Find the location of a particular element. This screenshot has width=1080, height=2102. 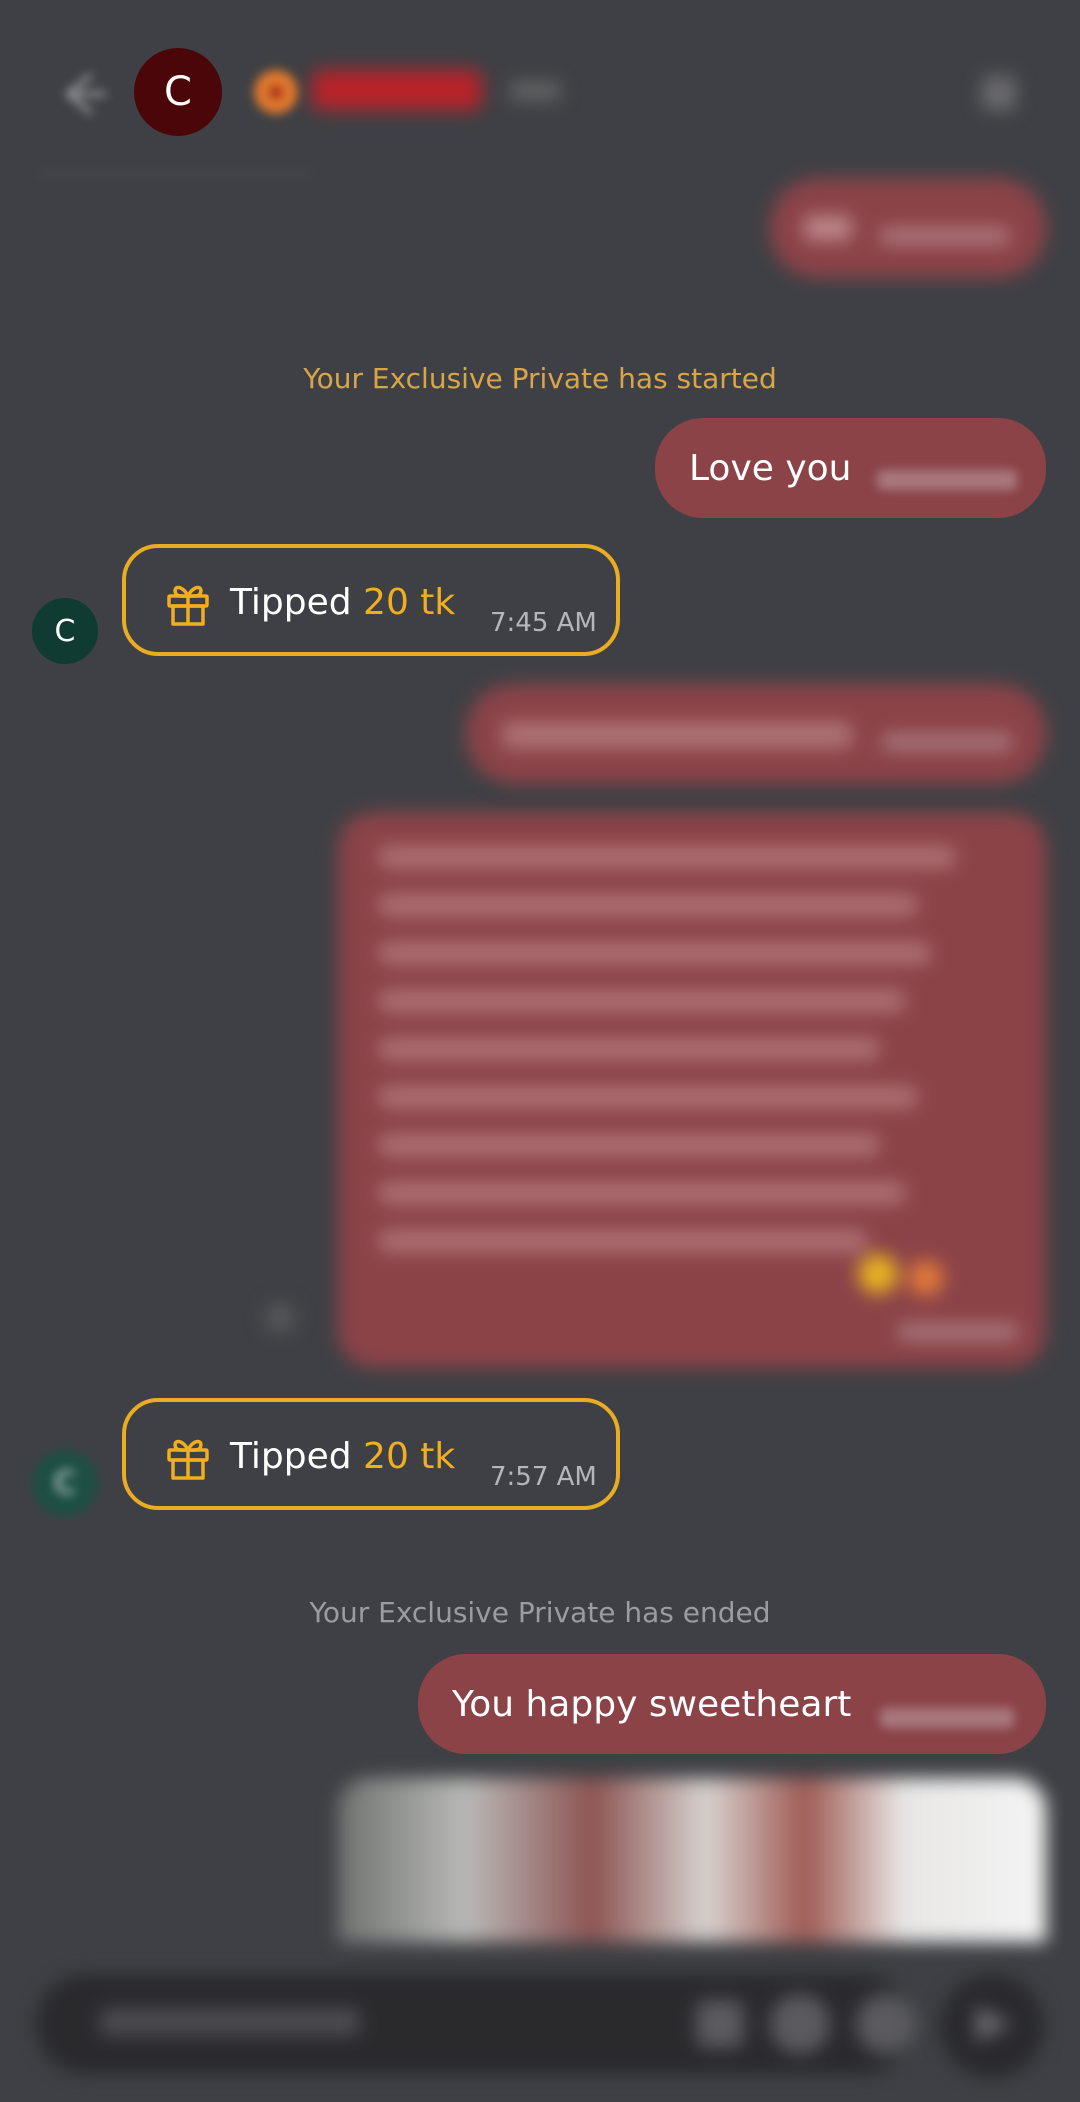

tip-card: Tipped 20 tk 7:45 AM is located at coordinates (371, 600).